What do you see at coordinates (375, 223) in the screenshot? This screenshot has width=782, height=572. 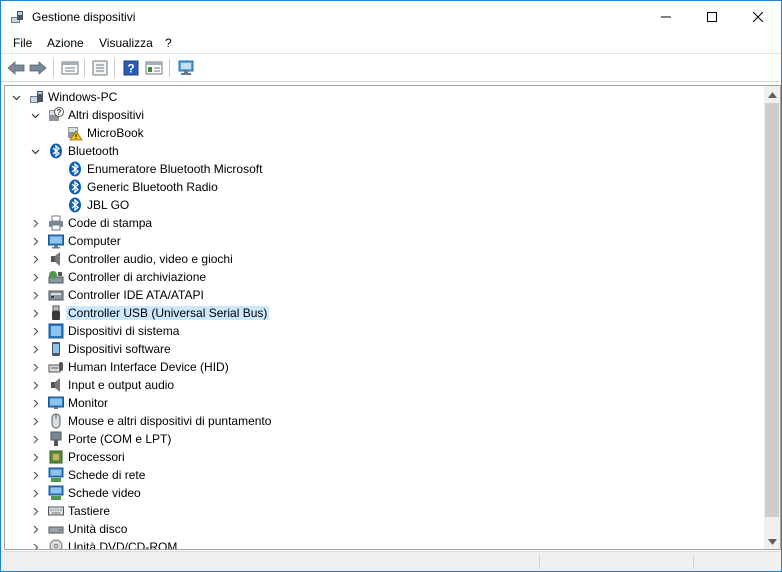 I see `tree-category-code-di-stampa: Code di stampa` at bounding box center [375, 223].